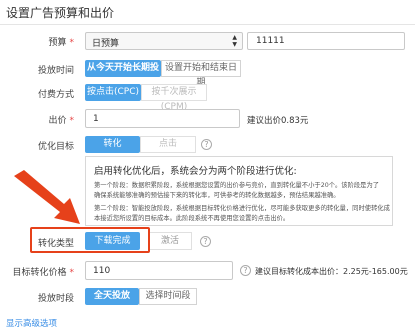 The height and width of the screenshot is (330, 415). What do you see at coordinates (39, 273) in the screenshot?
I see `target-price-label: 目标转化价格` at bounding box center [39, 273].